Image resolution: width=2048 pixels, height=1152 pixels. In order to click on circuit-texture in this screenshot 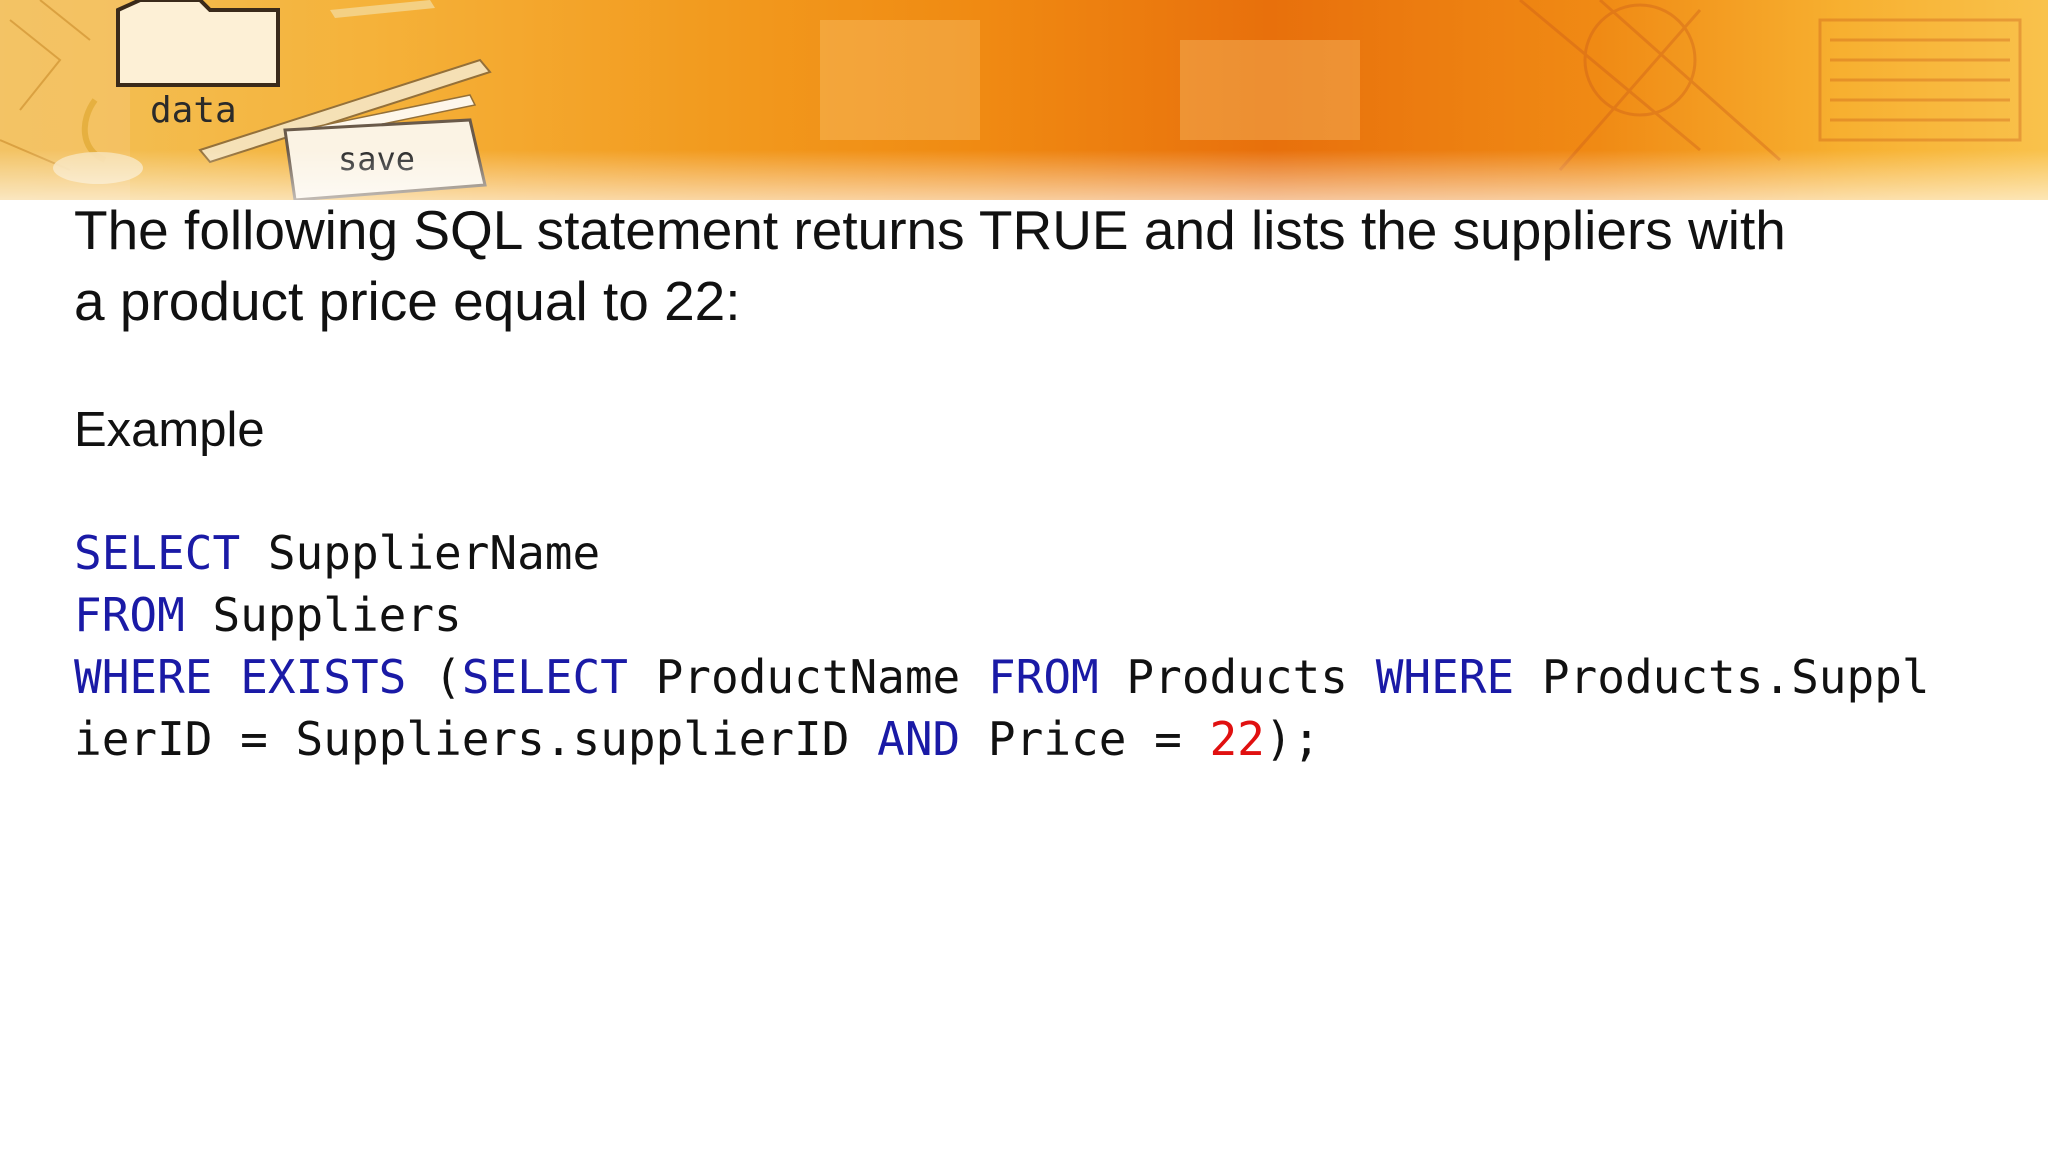, I will do `click(1770, 85)`.